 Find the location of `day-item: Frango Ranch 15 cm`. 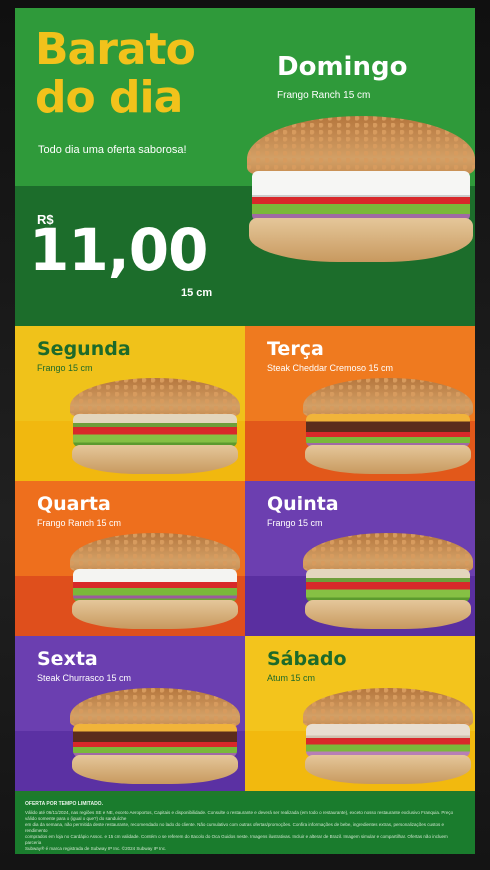

day-item: Frango Ranch 15 cm is located at coordinates (79, 523).